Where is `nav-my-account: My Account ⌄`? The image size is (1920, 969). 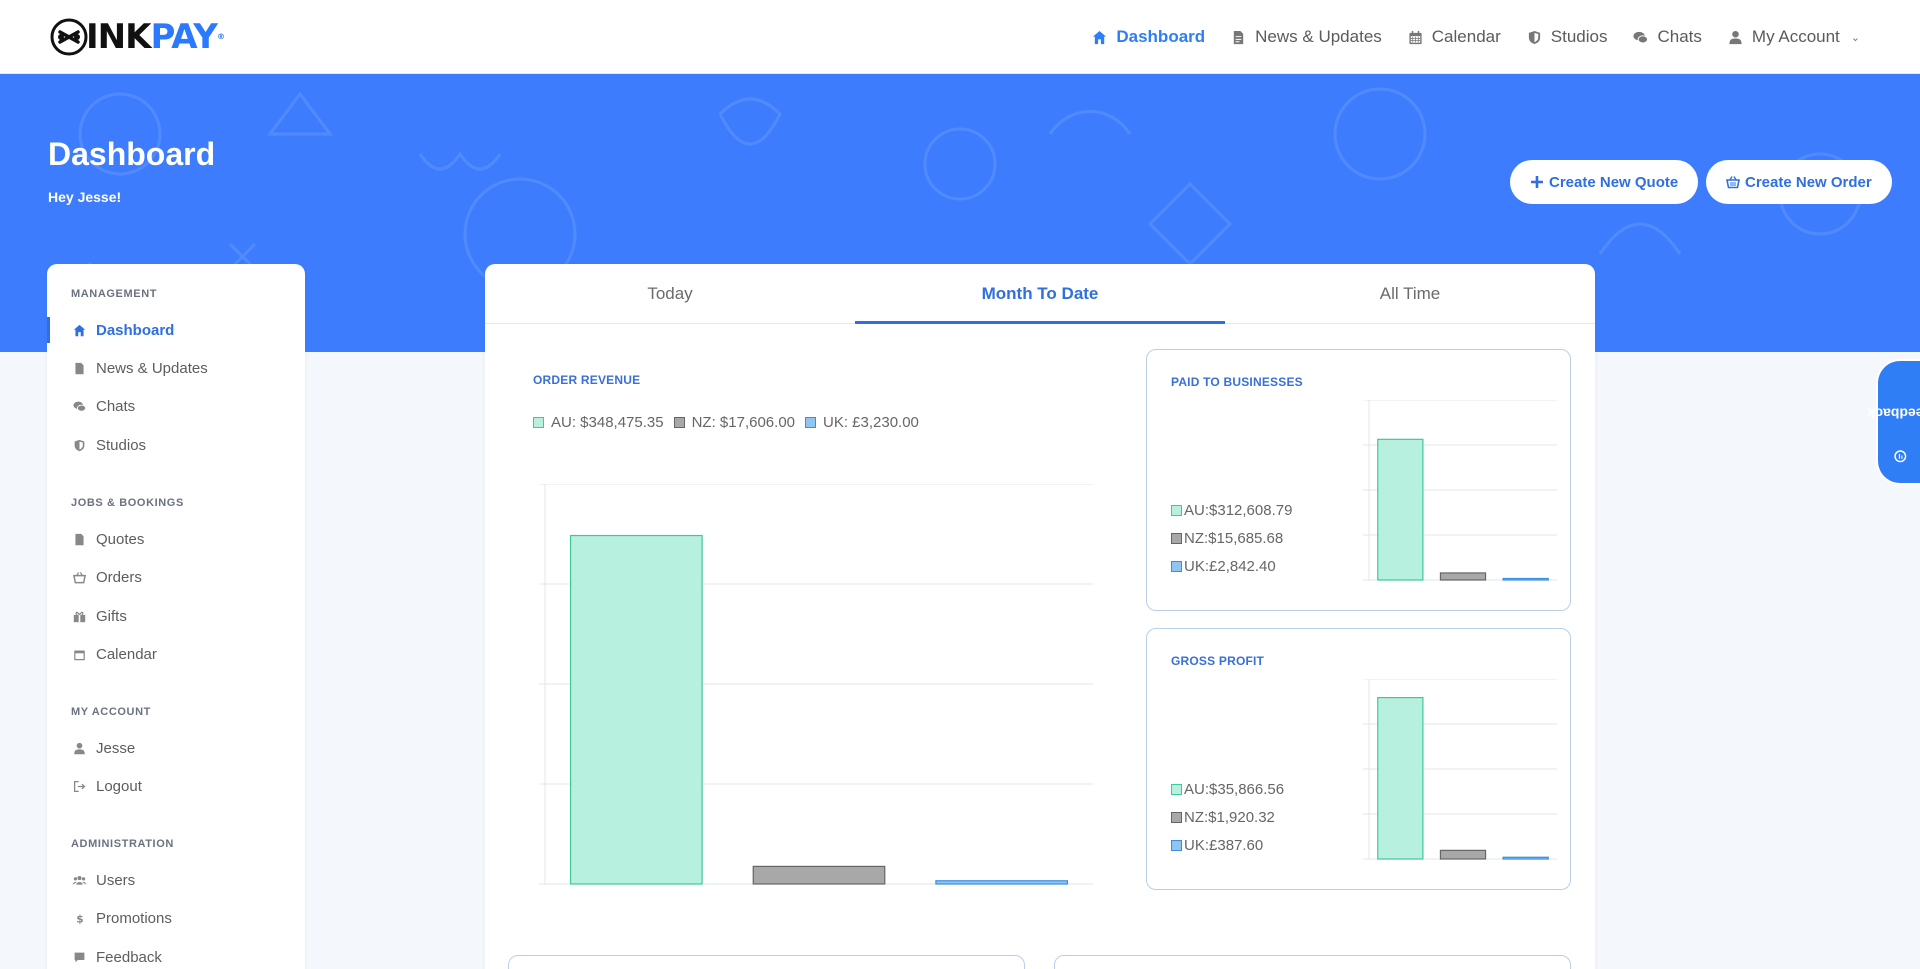 nav-my-account: My Account ⌄ is located at coordinates (1794, 37).